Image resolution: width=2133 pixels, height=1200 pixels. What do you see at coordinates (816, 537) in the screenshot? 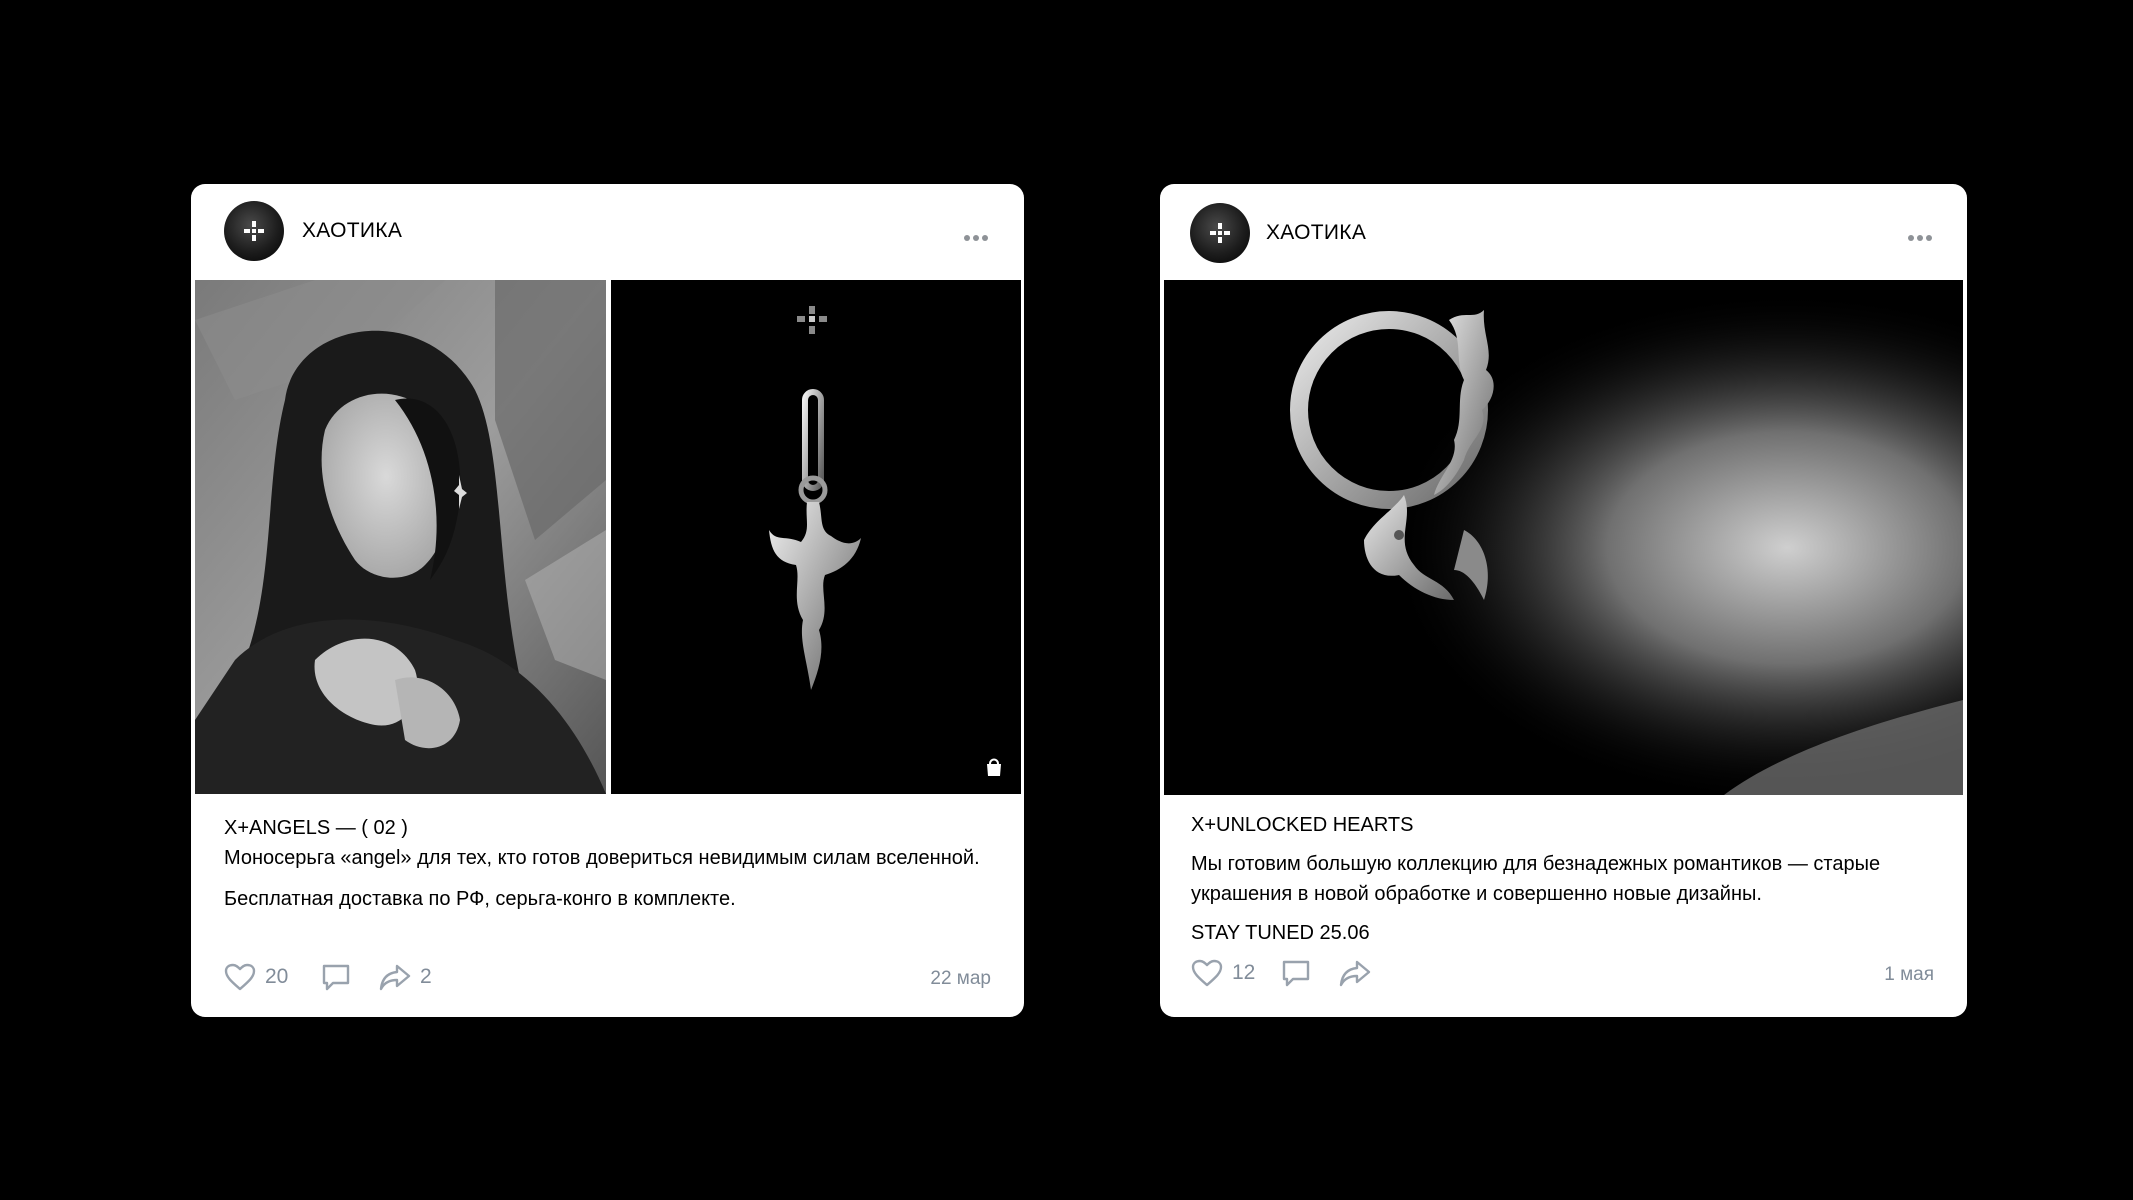
I see `post-photo-earring` at bounding box center [816, 537].